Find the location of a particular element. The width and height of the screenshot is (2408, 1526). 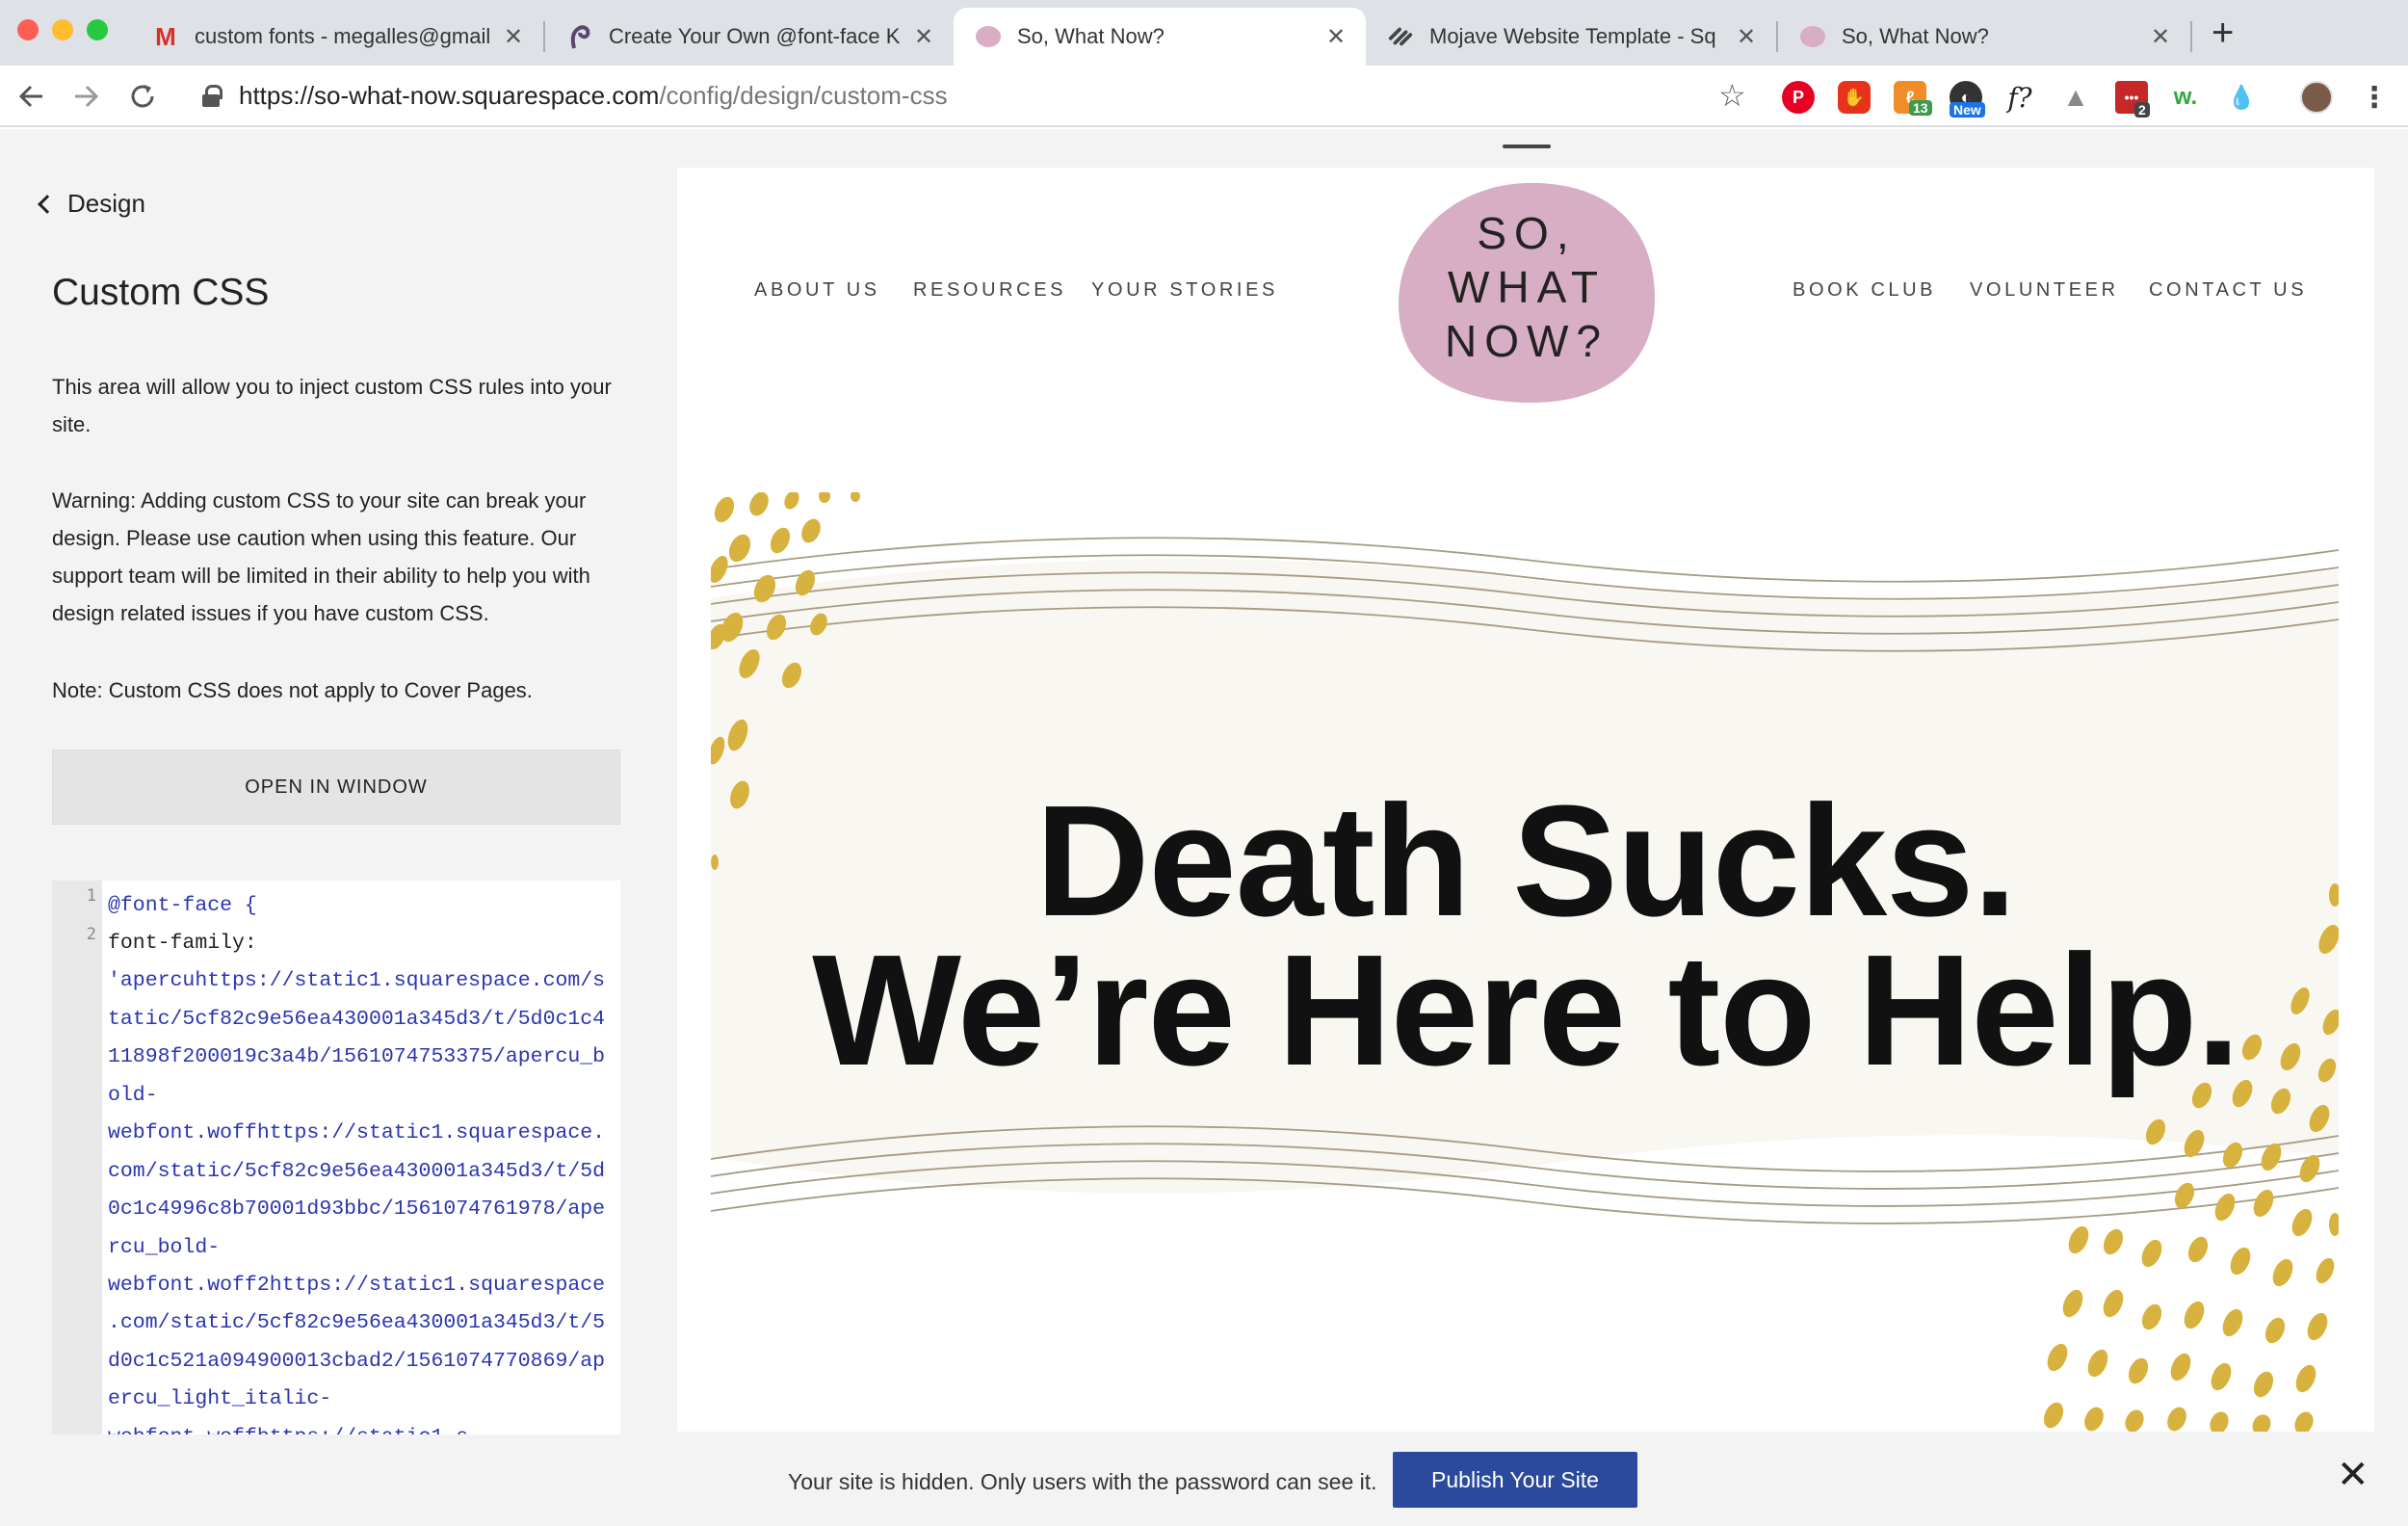

browser-tab-mojave: Mojave Website Template - Sq ✕ is located at coordinates (1571, 37).